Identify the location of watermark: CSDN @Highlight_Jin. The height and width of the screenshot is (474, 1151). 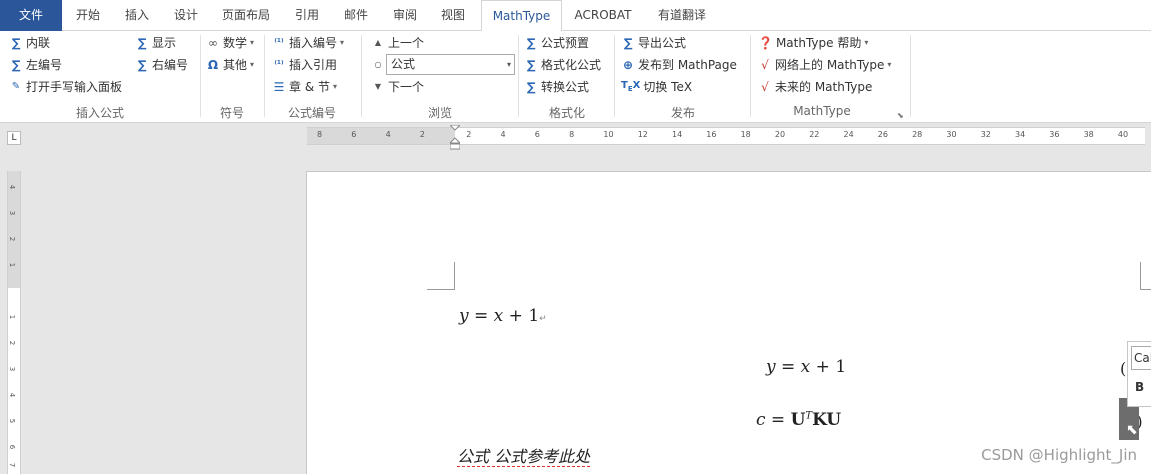
(1059, 455).